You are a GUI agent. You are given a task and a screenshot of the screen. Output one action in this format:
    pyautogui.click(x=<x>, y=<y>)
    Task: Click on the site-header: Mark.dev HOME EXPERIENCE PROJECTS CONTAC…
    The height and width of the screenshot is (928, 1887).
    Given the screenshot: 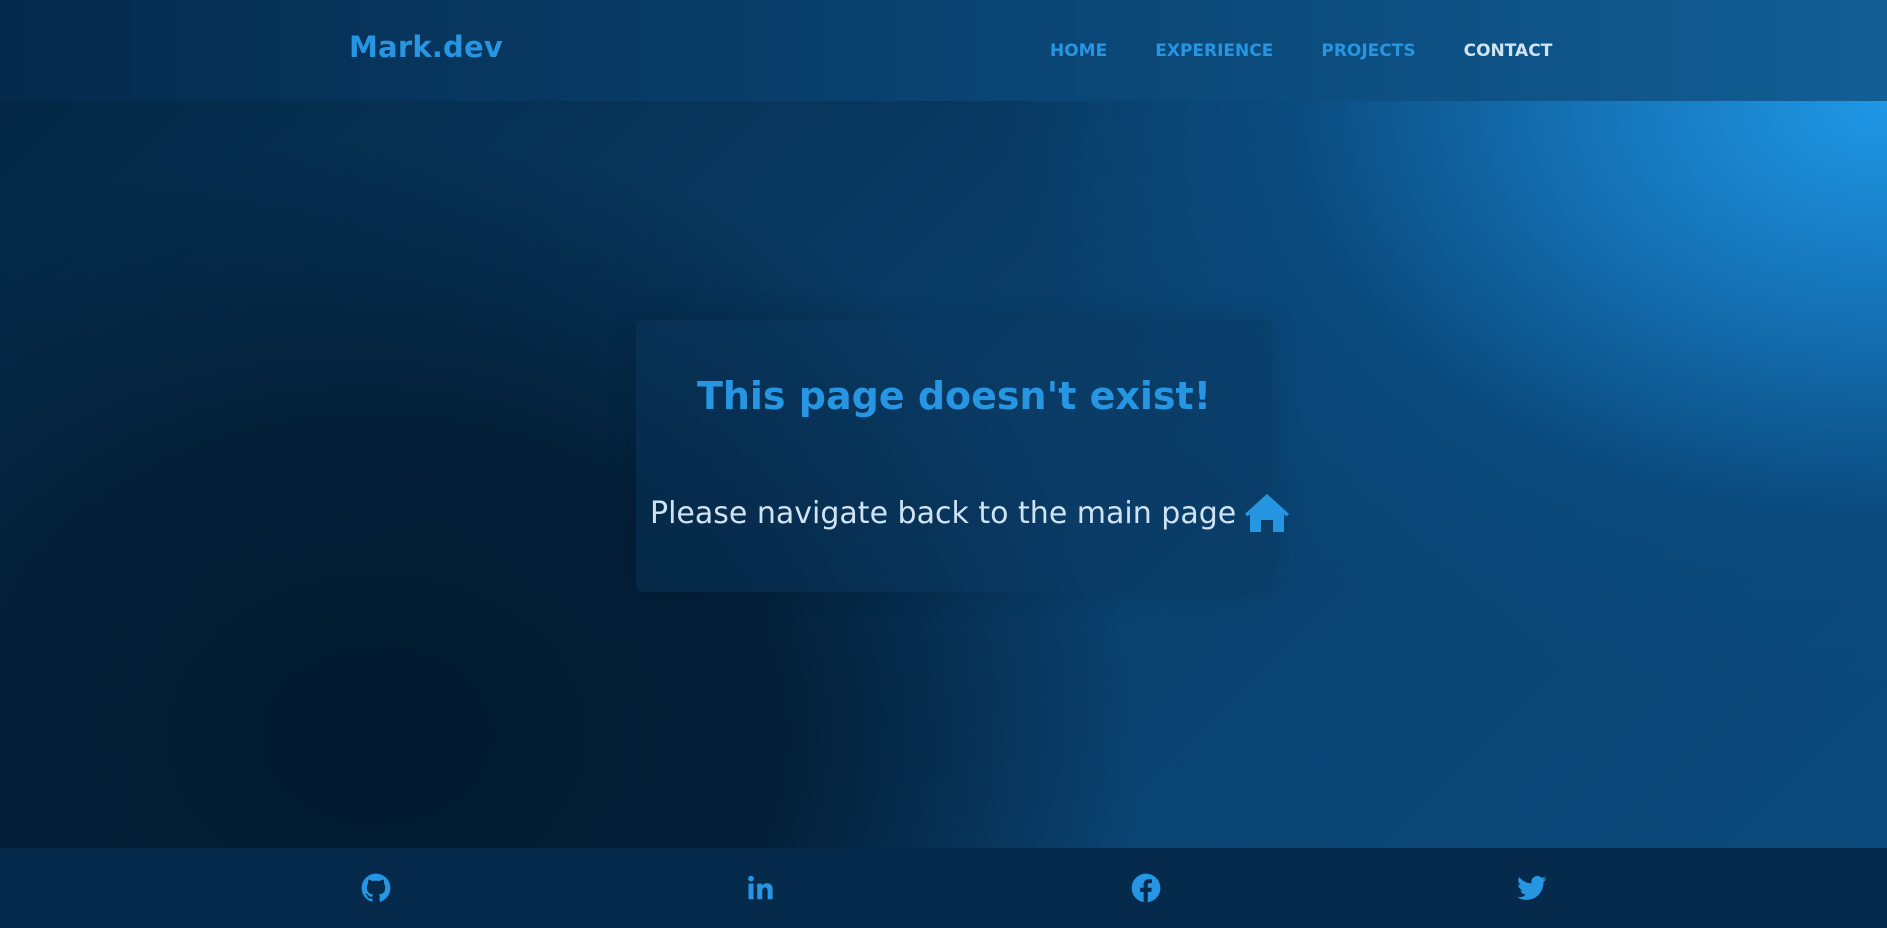 What is the action you would take?
    pyautogui.click(x=943, y=50)
    